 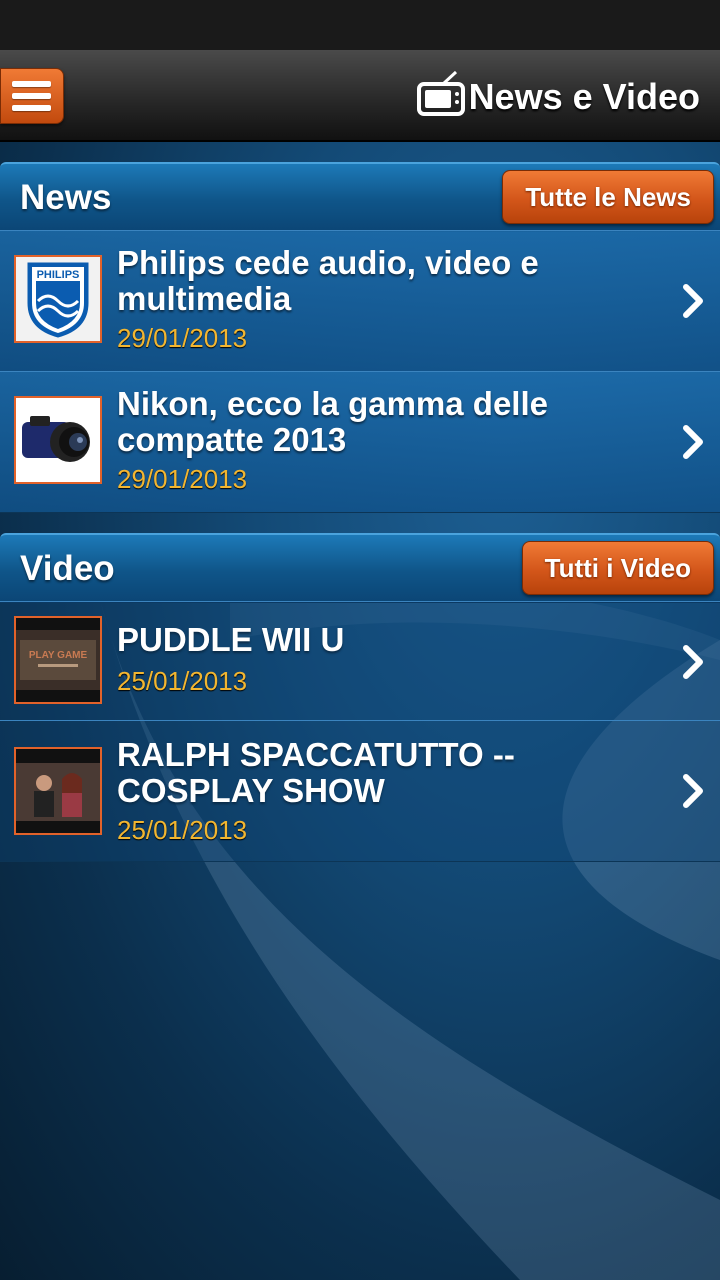 I want to click on all-news-button: Tutte le News, so click(x=608, y=197).